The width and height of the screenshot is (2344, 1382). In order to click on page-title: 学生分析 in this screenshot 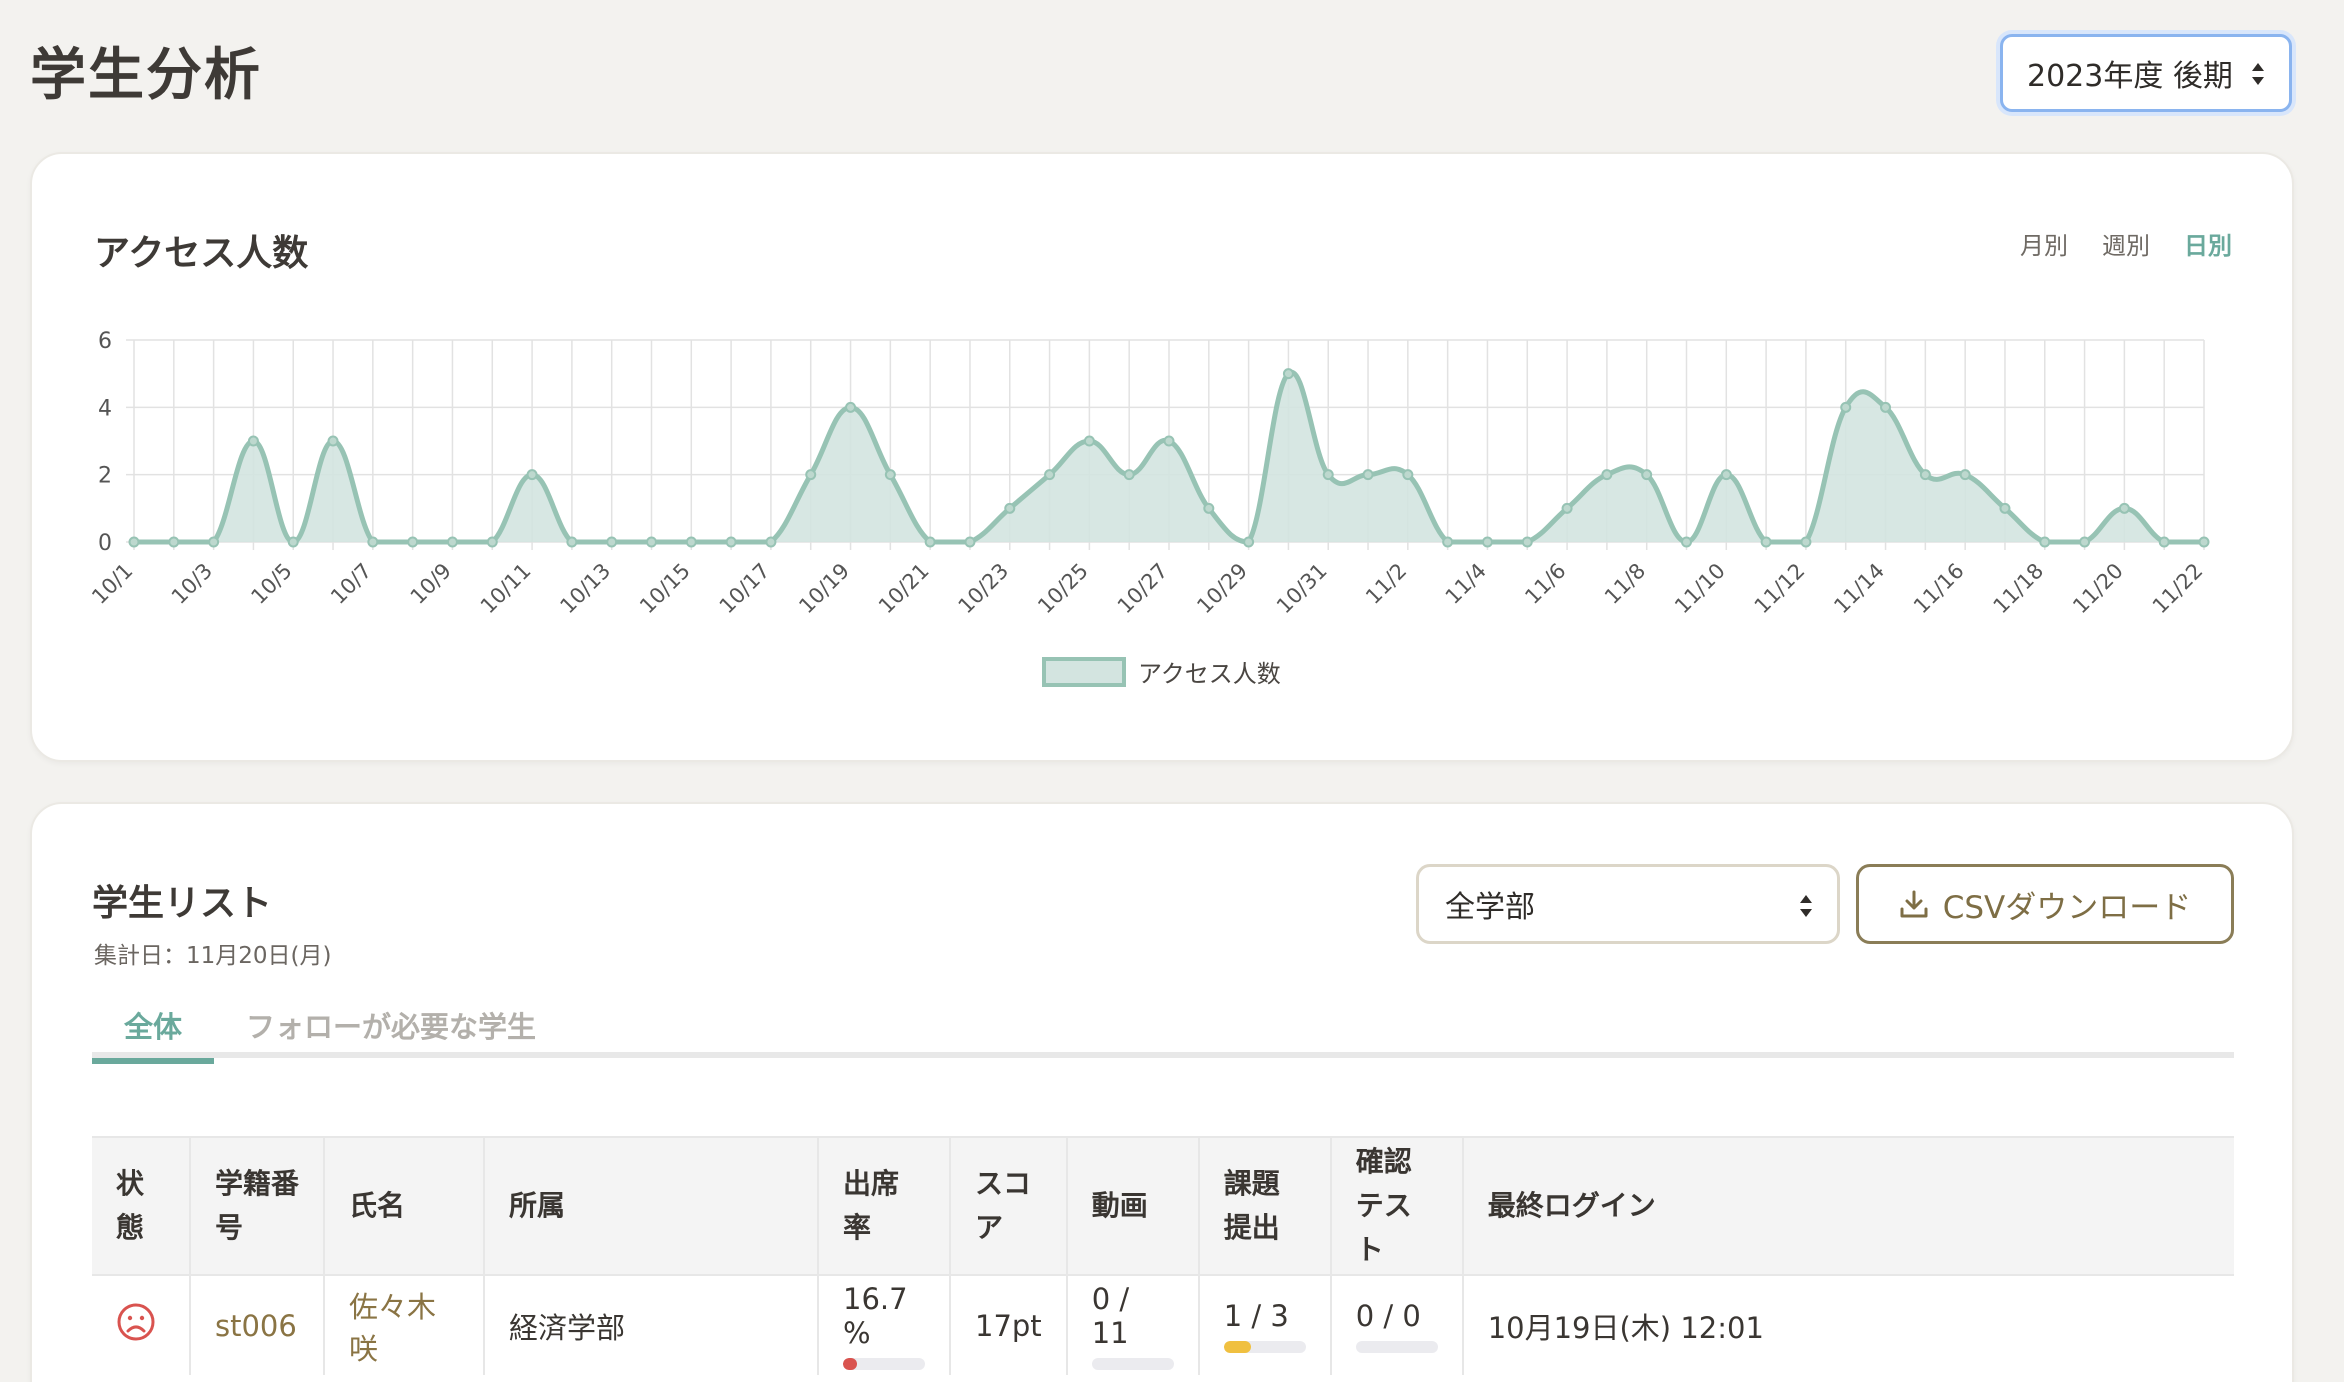, I will do `click(146, 75)`.